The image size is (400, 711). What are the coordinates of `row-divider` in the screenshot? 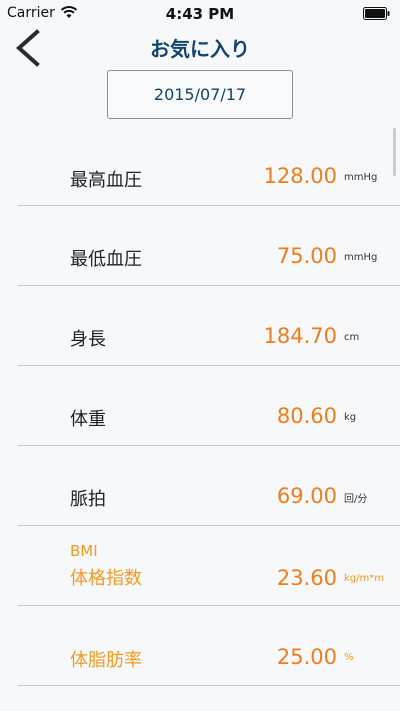 It's located at (209, 685).